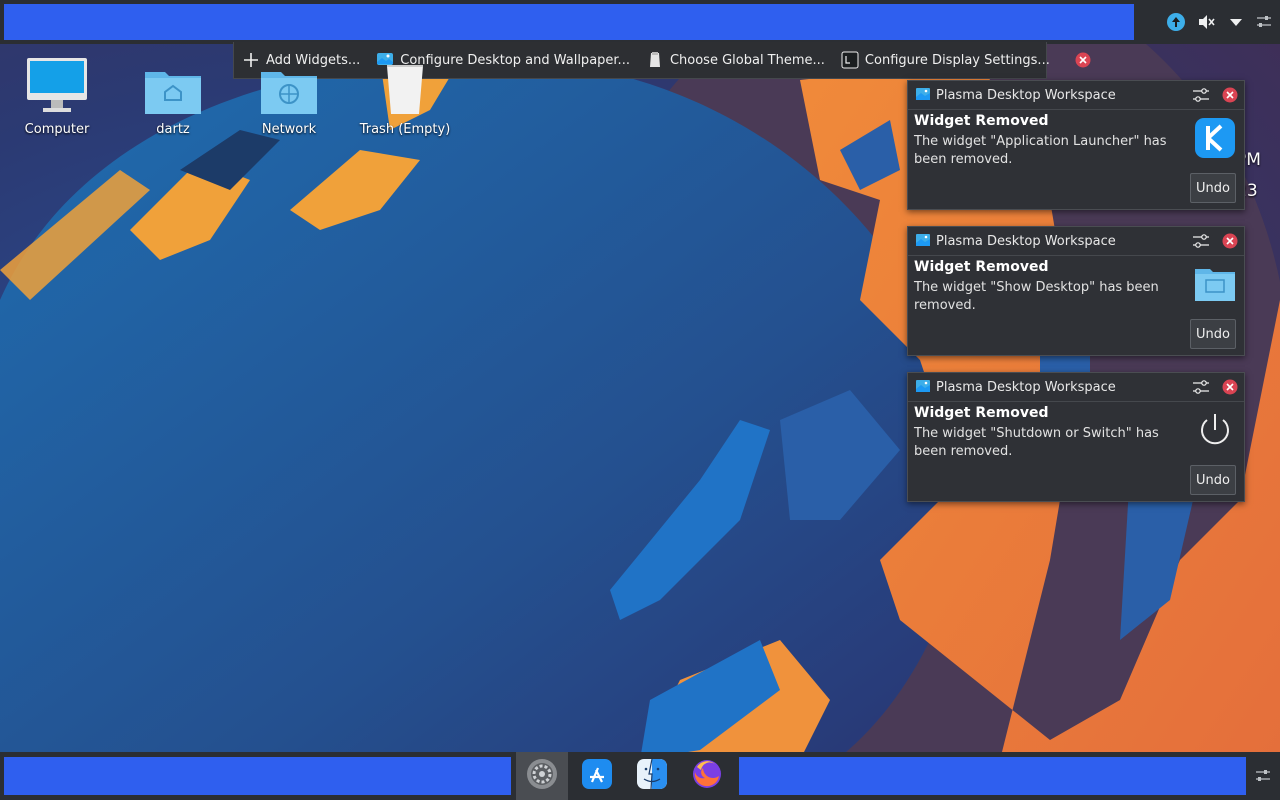 This screenshot has height=800, width=1280. I want to click on kde-logo-icon, so click(1215, 138).